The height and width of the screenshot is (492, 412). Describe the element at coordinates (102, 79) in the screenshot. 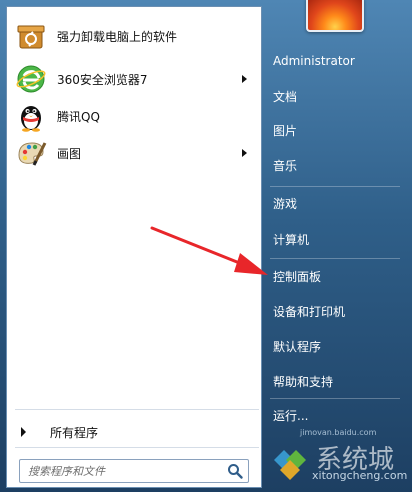

I see `program-label: 360安全浏览器7` at that location.